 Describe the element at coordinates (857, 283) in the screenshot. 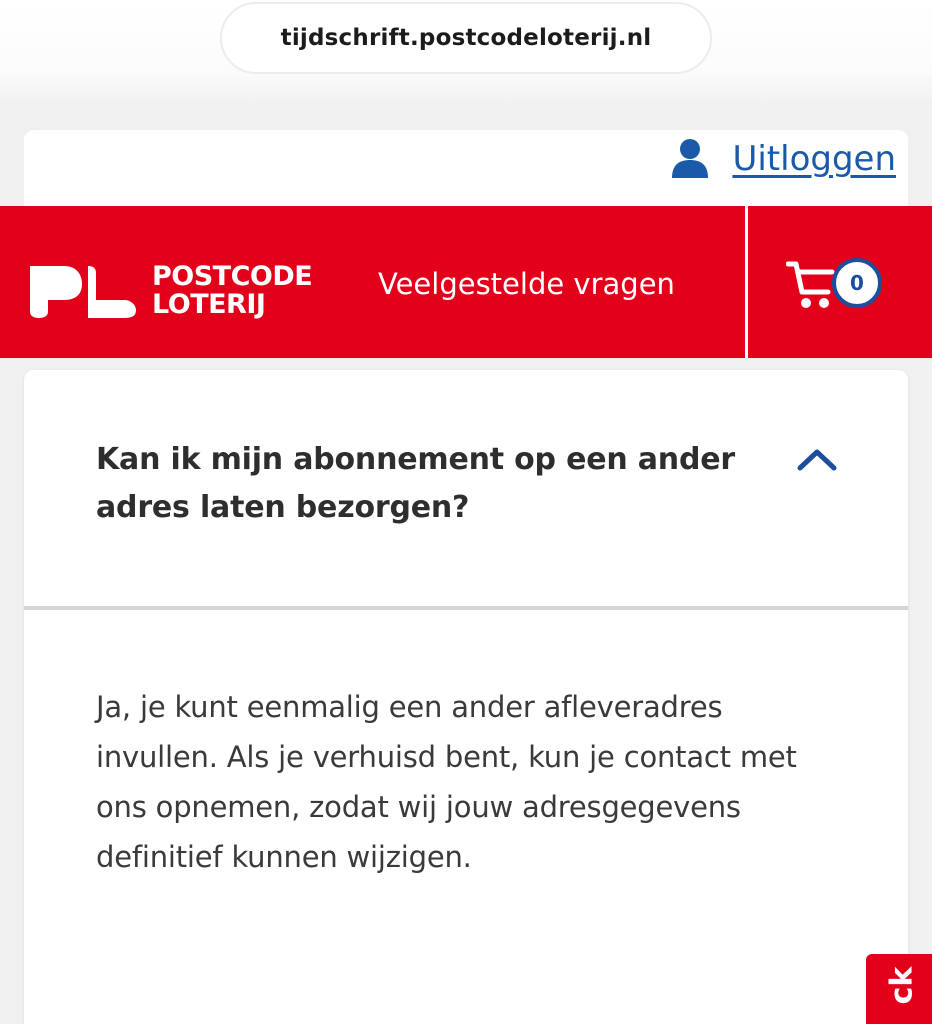

I see `cart-count-badge: 0` at that location.